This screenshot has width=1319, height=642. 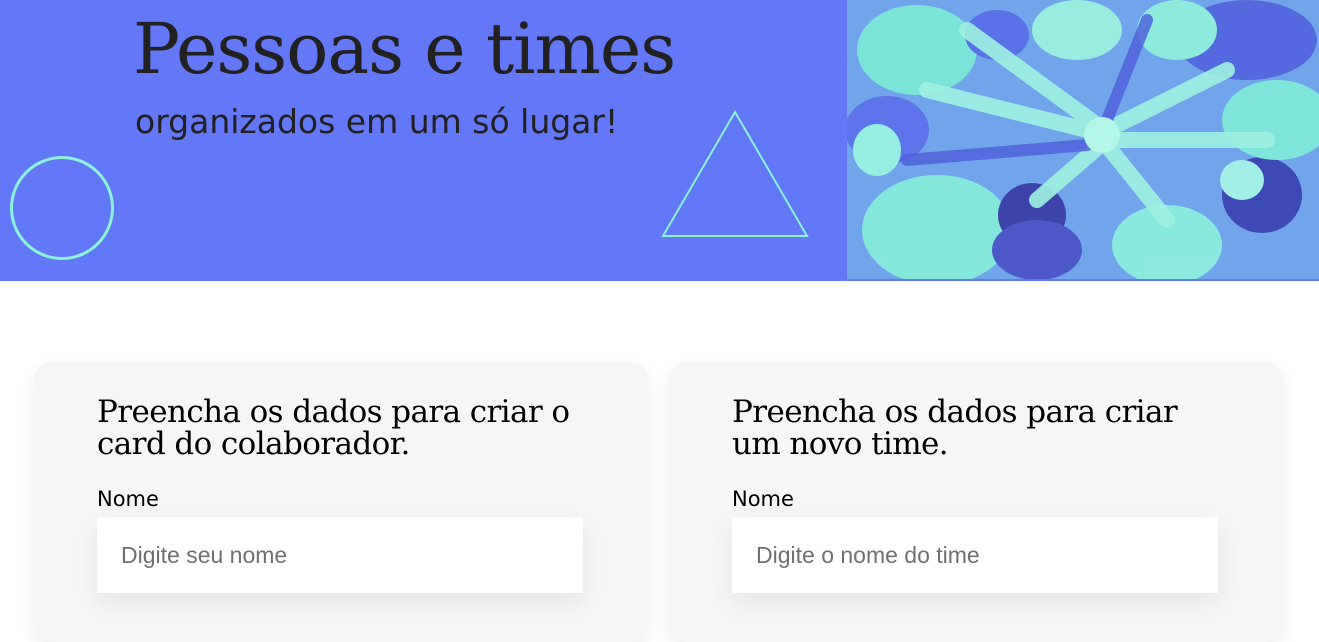 What do you see at coordinates (340, 555) in the screenshot?
I see `collaborator-name-input` at bounding box center [340, 555].